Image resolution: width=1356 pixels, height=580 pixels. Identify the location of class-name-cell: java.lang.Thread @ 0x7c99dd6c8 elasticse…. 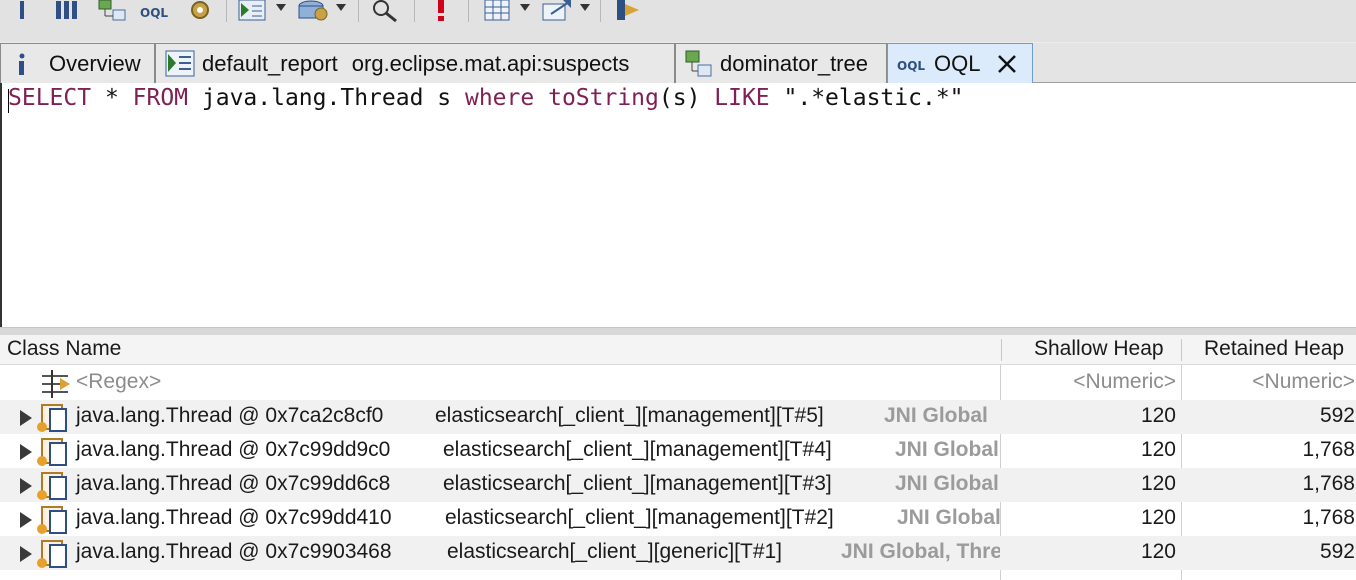
(500, 485).